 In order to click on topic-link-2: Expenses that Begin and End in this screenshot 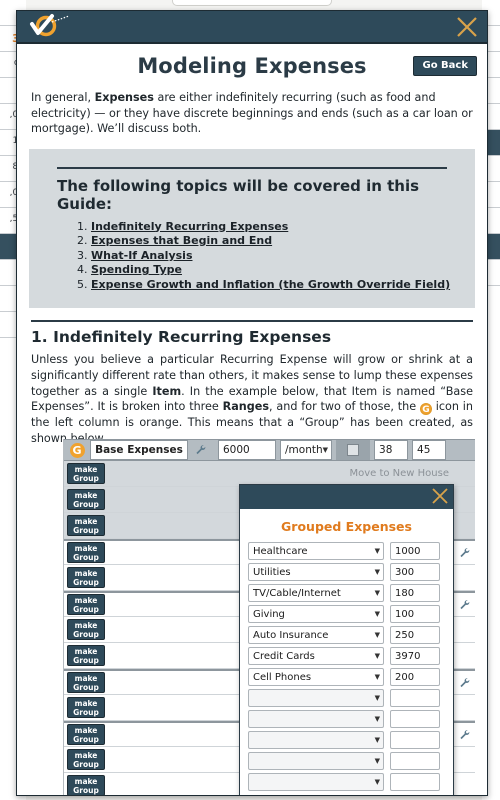, I will do `click(181, 240)`.